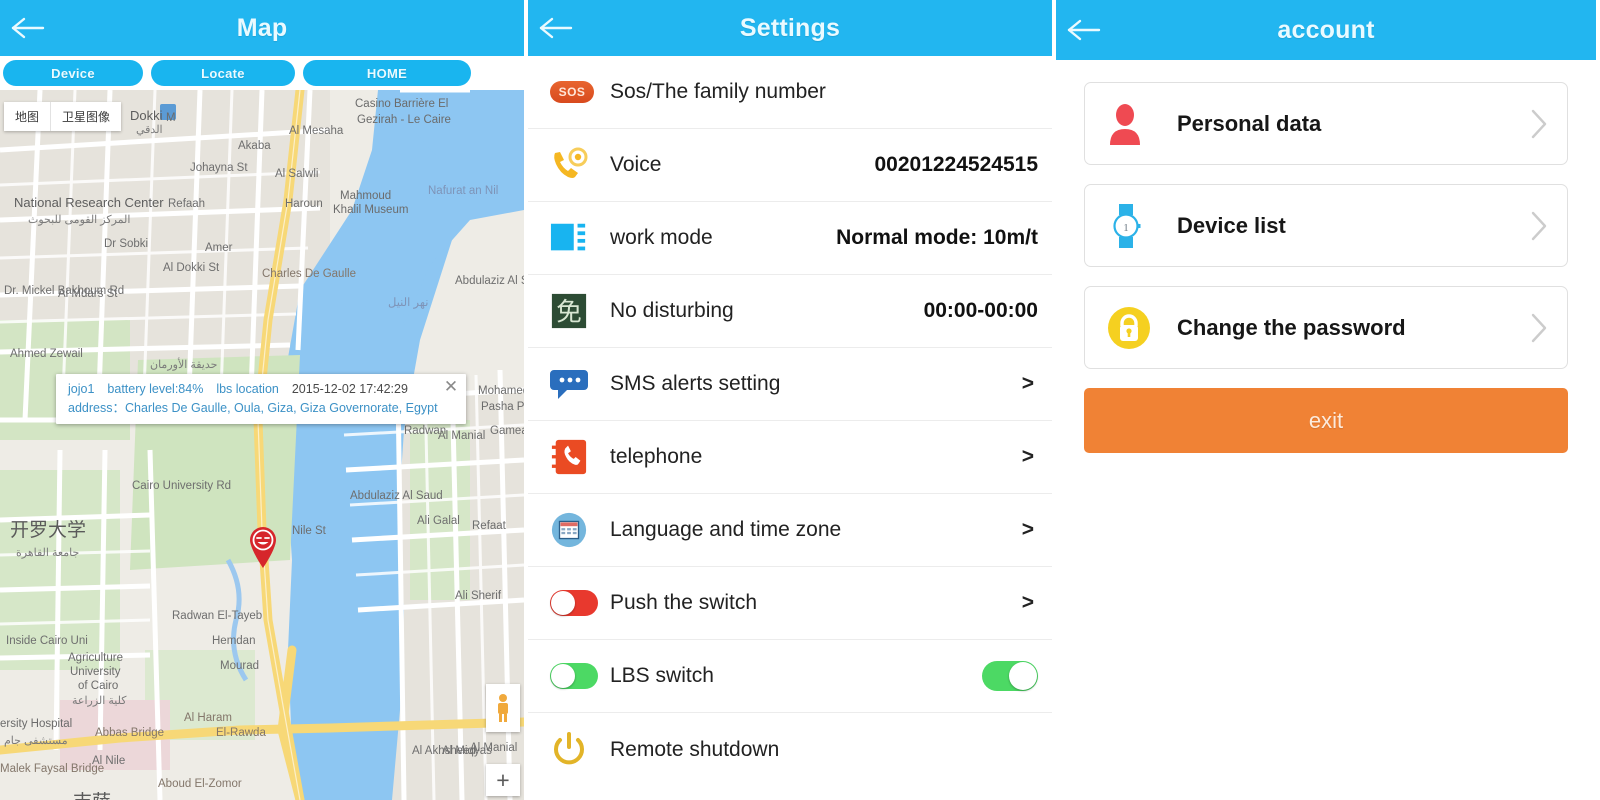 The width and height of the screenshot is (1600, 800). I want to click on settings-row-push-switch: Push the switch >, so click(790, 603).